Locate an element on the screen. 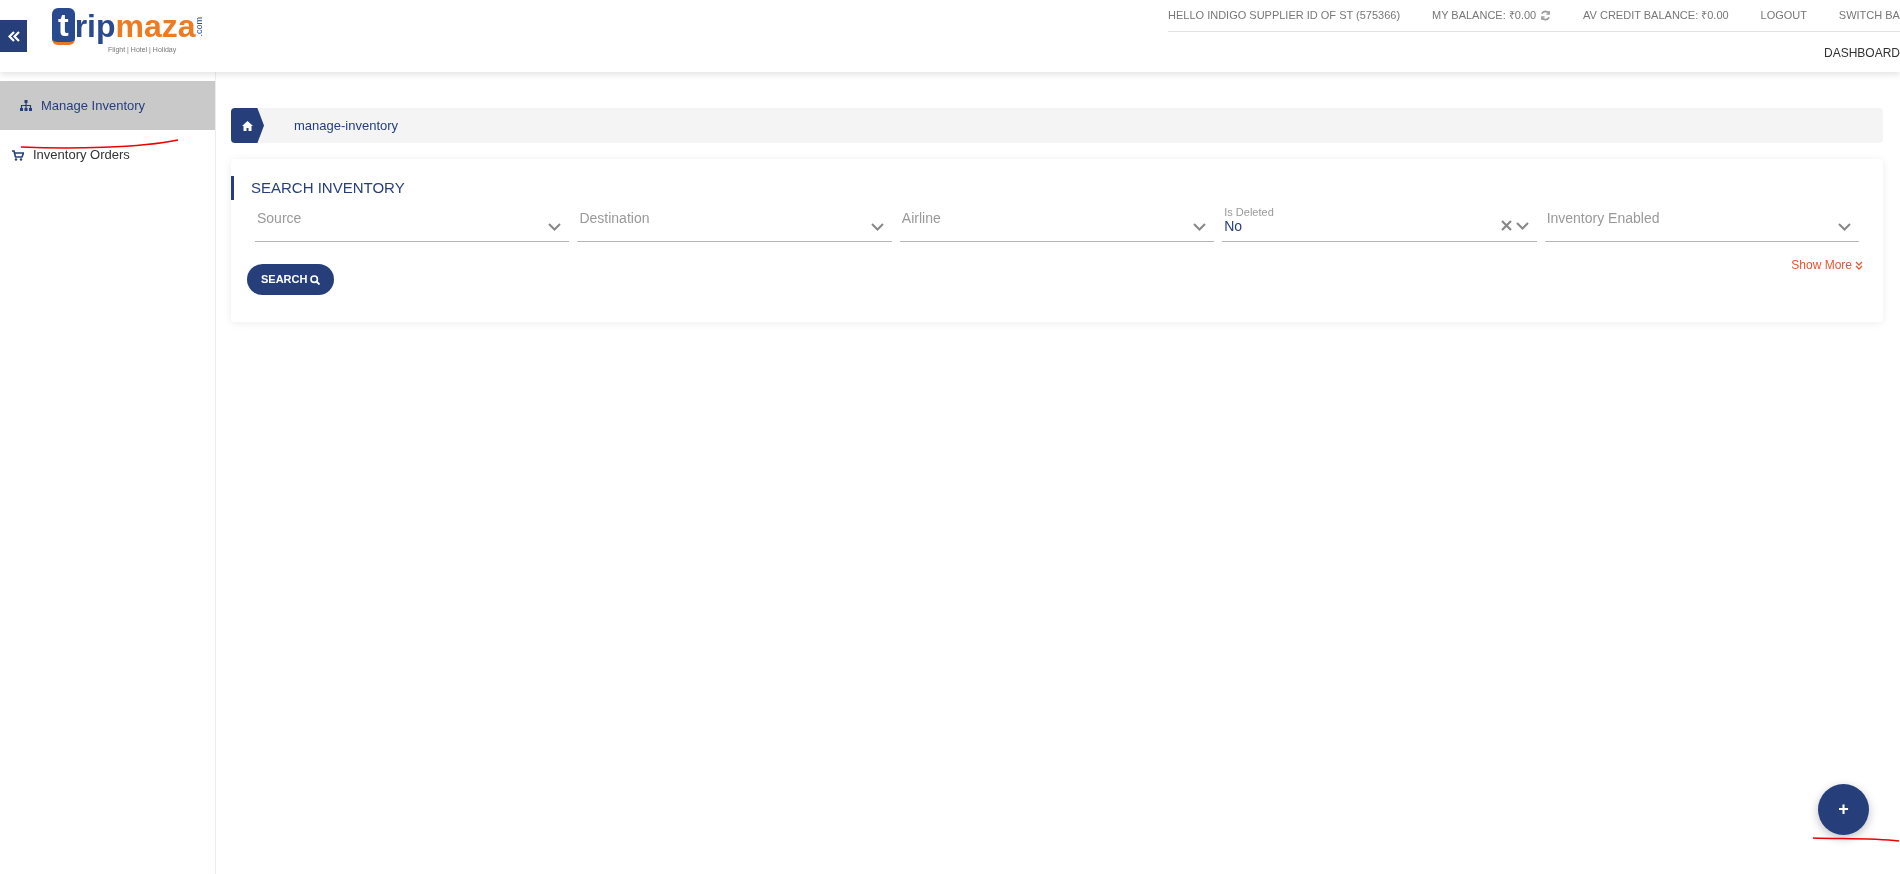  double-chevron-left-icon is located at coordinates (13, 36).